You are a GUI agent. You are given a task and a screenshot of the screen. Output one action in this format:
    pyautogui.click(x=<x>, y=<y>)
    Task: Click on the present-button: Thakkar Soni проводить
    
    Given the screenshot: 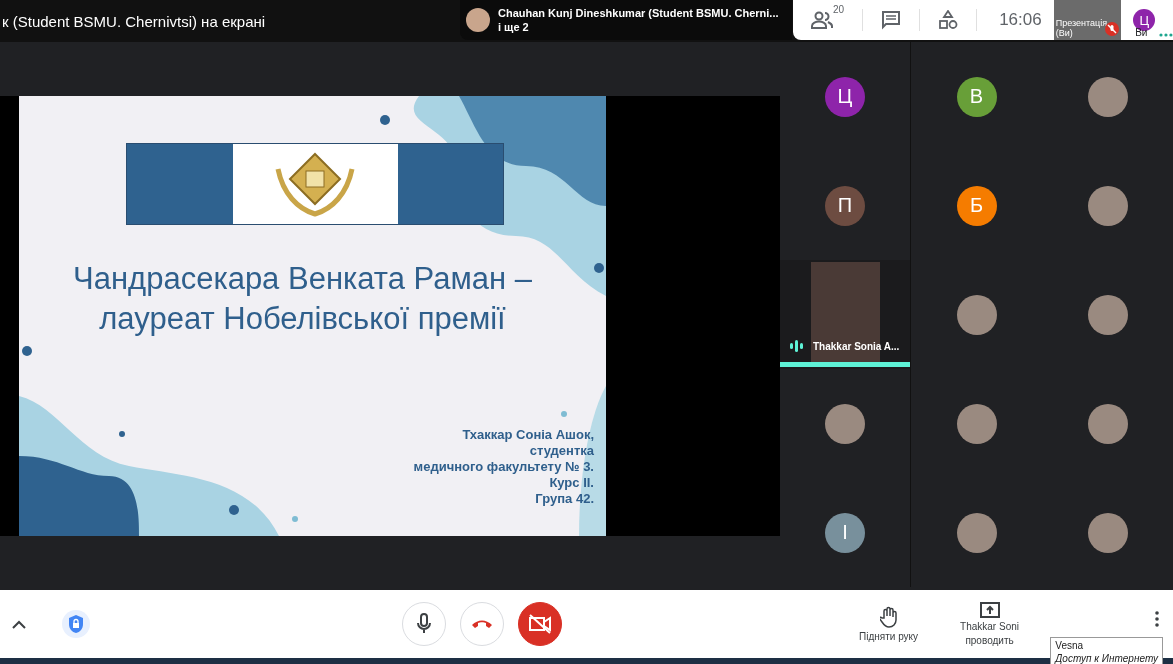 What is the action you would take?
    pyautogui.click(x=989, y=624)
    